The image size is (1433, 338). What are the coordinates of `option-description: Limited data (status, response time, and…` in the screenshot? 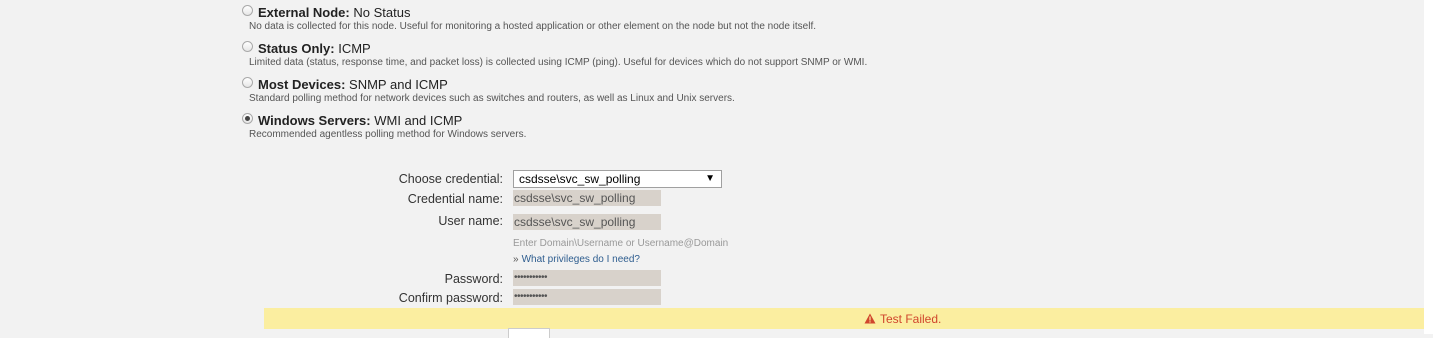 It's located at (558, 62).